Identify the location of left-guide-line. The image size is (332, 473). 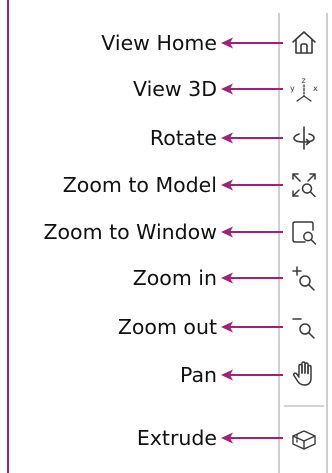
(8, 236).